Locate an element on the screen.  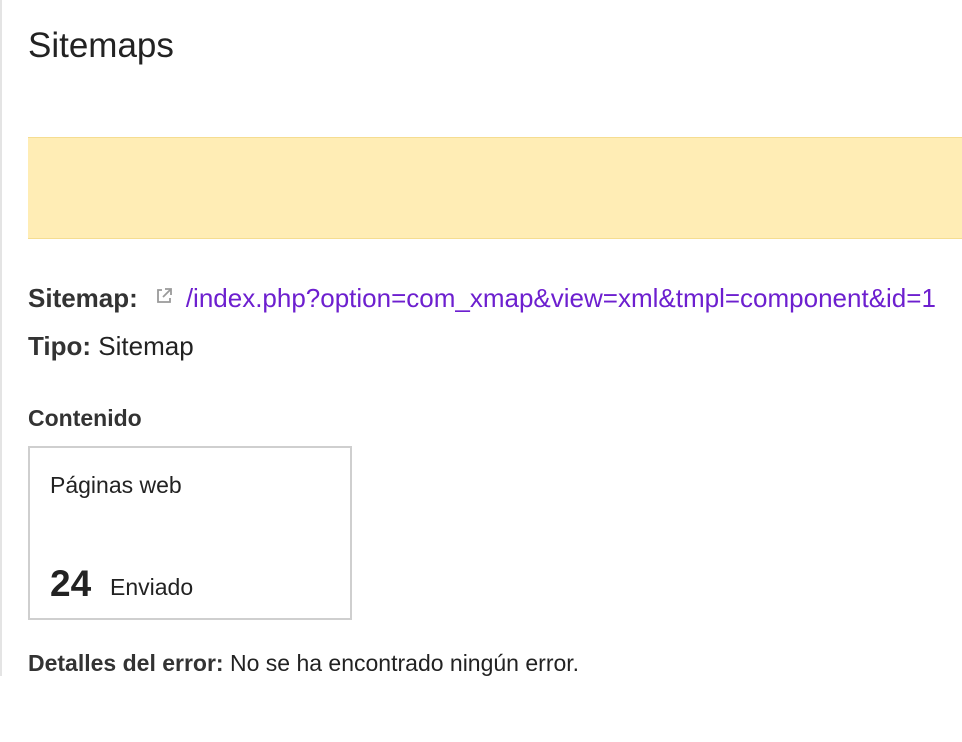
error-details-value: No se ha encontrado ningún error. is located at coordinates (404, 663).